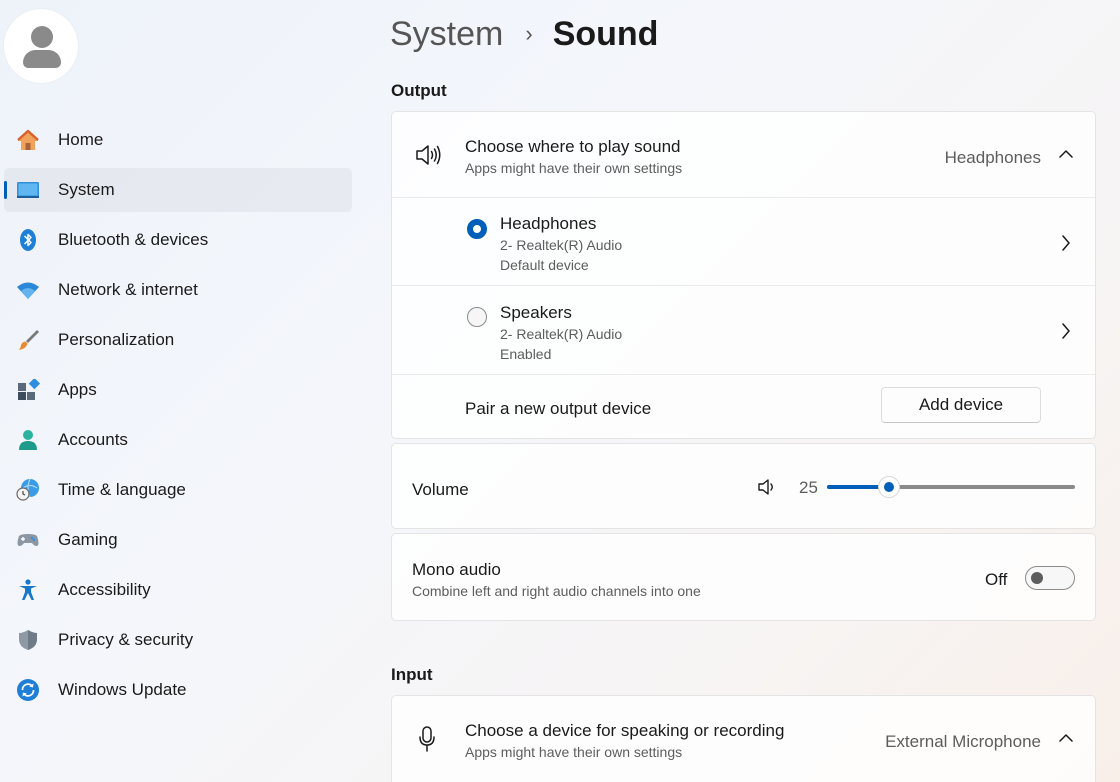  What do you see at coordinates (28, 540) in the screenshot?
I see `gaming-icon` at bounding box center [28, 540].